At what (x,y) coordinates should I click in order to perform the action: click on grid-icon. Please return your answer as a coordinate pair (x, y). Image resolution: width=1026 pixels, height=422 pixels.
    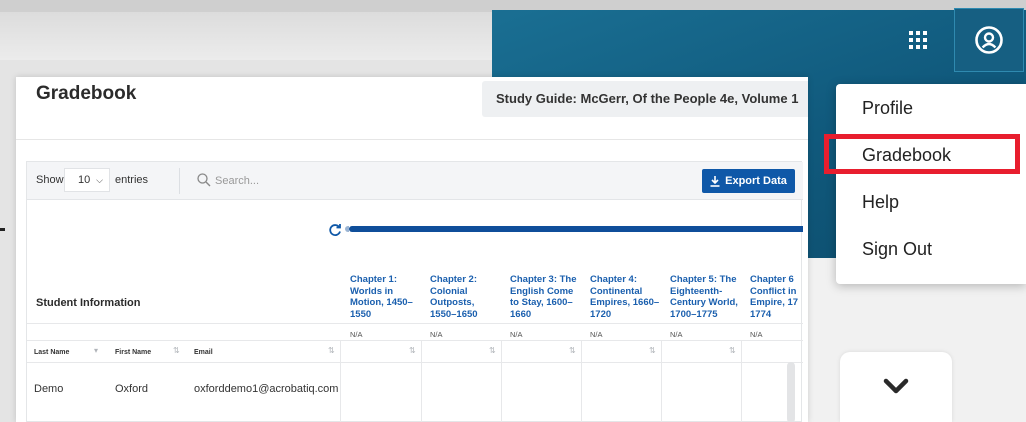
    Looking at the image, I should click on (918, 40).